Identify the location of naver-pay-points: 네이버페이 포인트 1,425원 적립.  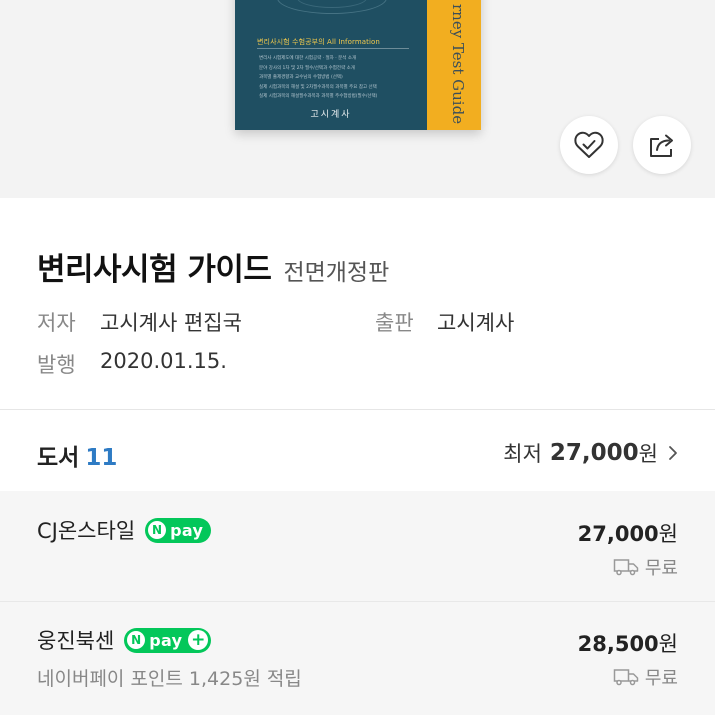
(169, 679).